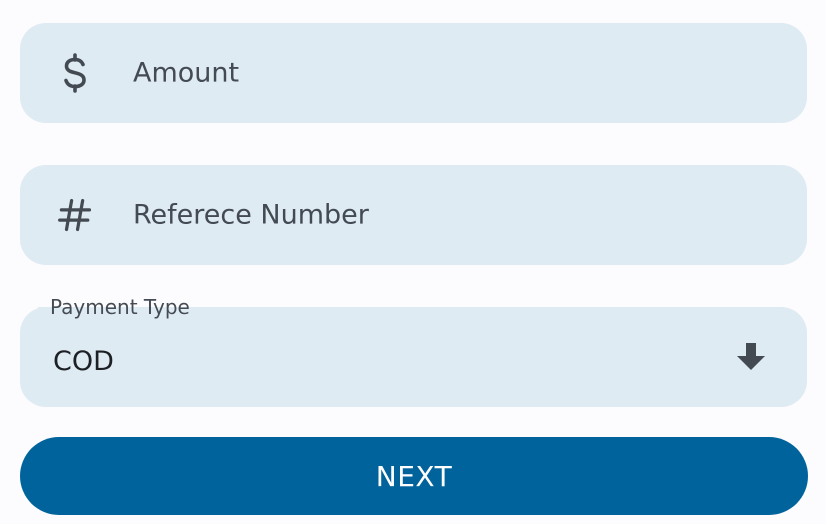  What do you see at coordinates (120, 307) in the screenshot?
I see `payment-type-label: Payment Type` at bounding box center [120, 307].